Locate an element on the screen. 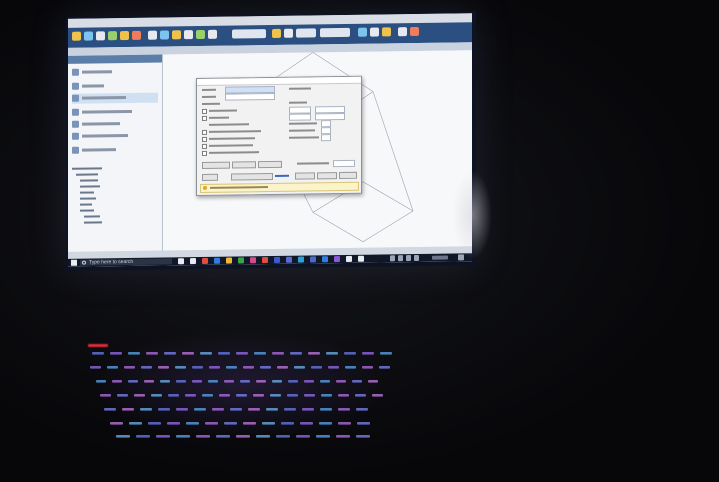 The image size is (719, 482). backlit-keyboard is located at coordinates (241, 395).